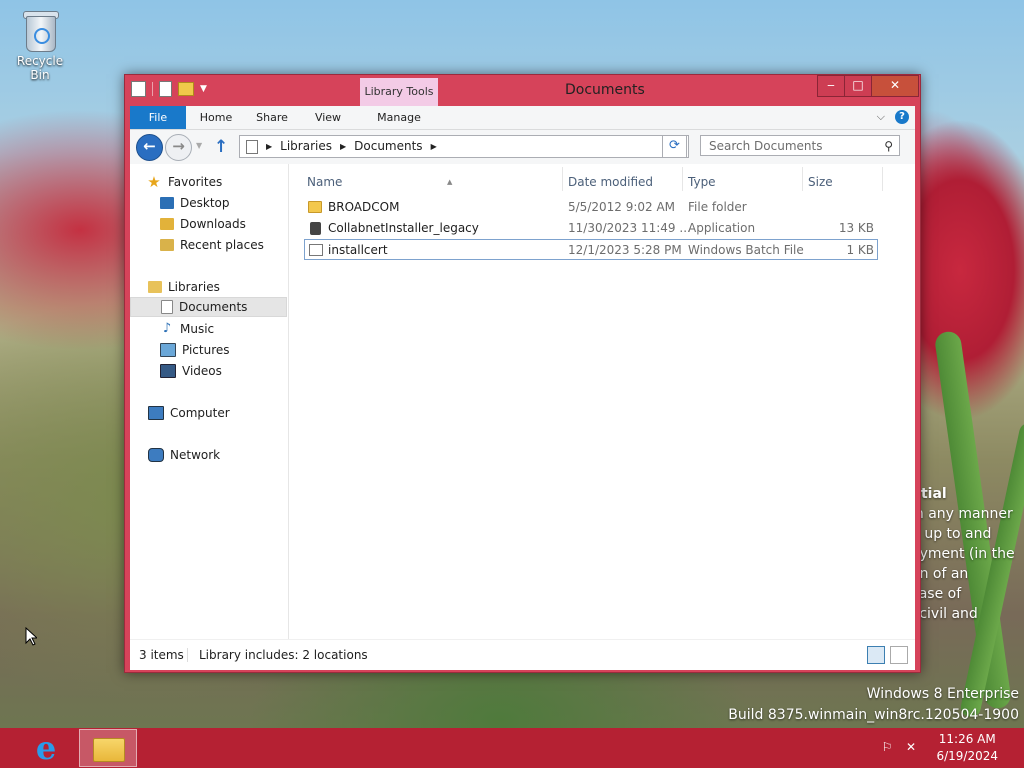 Image resolution: width=1024 pixels, height=768 pixels. What do you see at coordinates (184, 182) in the screenshot?
I see `nav-item-favorites: ★ Favorites` at bounding box center [184, 182].